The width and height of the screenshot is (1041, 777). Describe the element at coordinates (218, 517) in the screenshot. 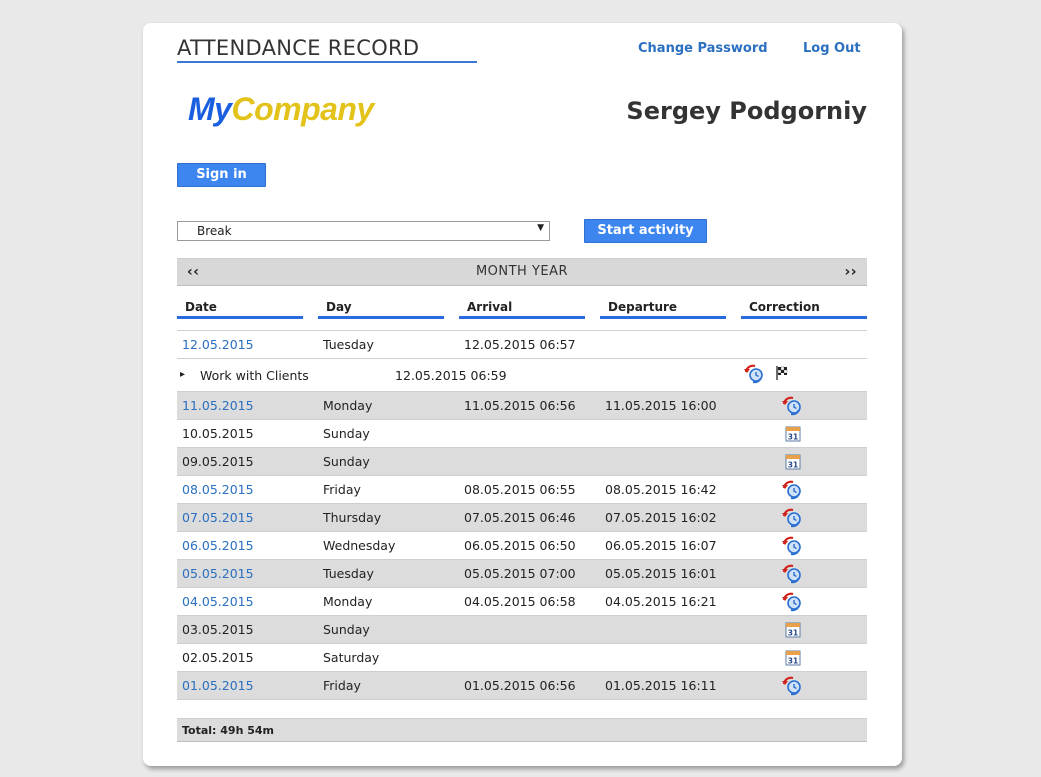

I see `row-date: 07.05.2015` at that location.